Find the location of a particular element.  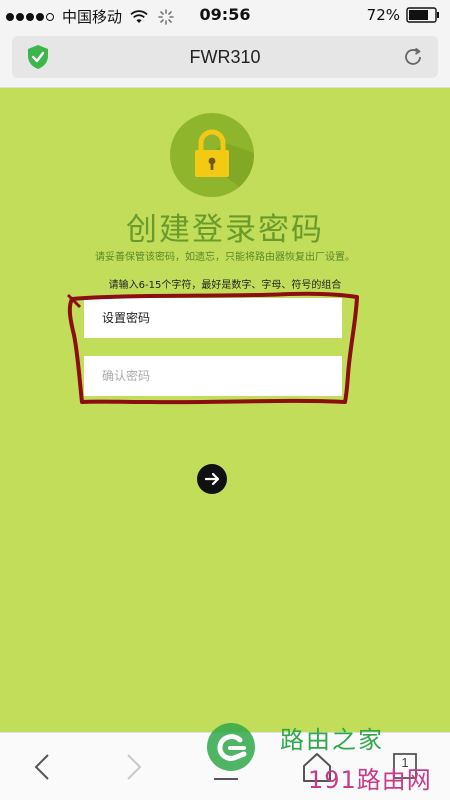

status-left: 中国移动 is located at coordinates (90, 16).